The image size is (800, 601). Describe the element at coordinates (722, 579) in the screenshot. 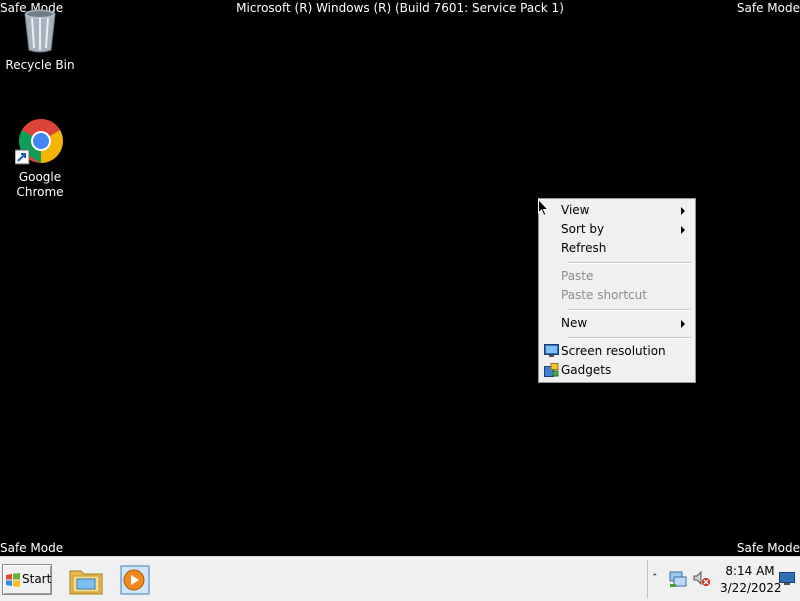

I see `notification-area: ˆ 8:14 AM 3/22/2022` at that location.